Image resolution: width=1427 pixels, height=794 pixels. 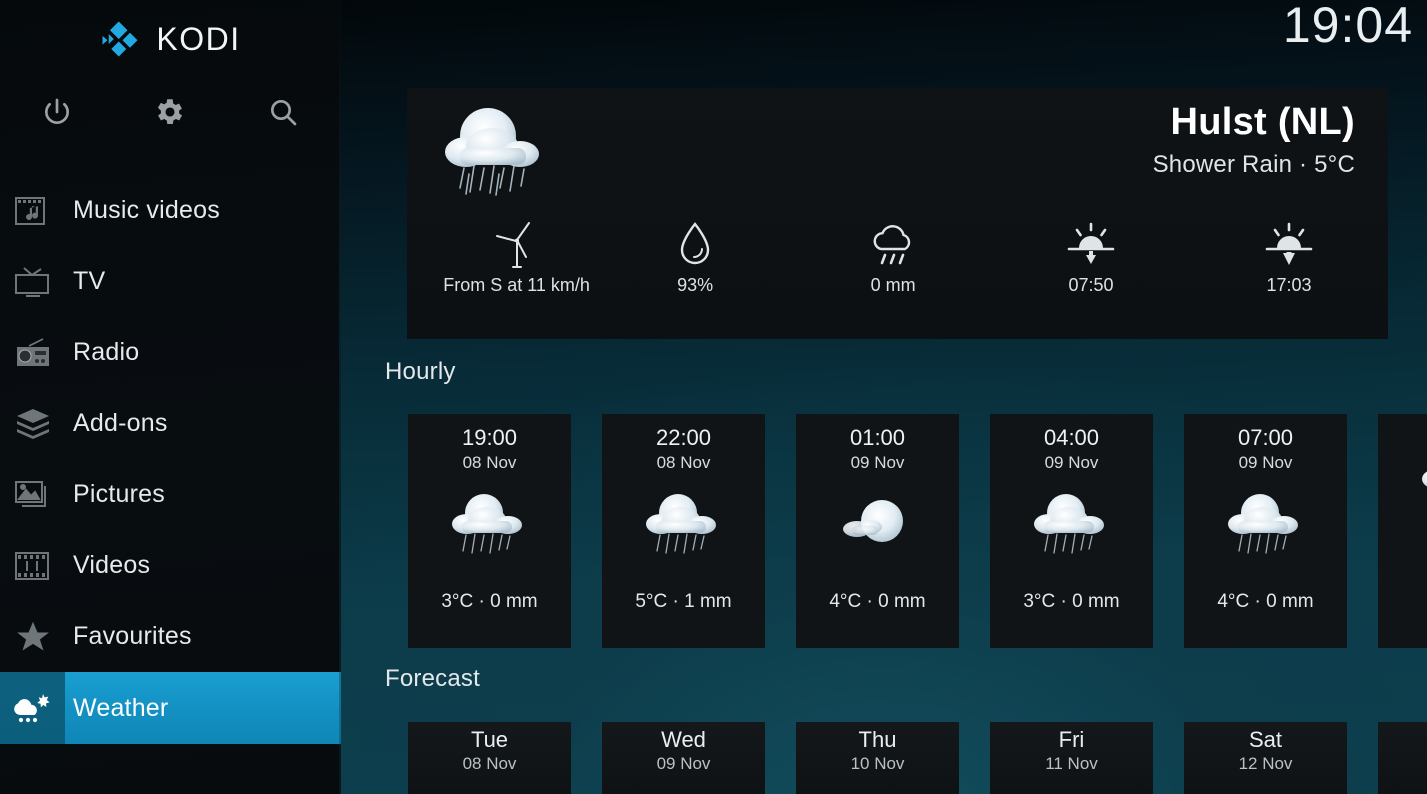 I want to click on hourly-time: 19:00, so click(x=489, y=437).